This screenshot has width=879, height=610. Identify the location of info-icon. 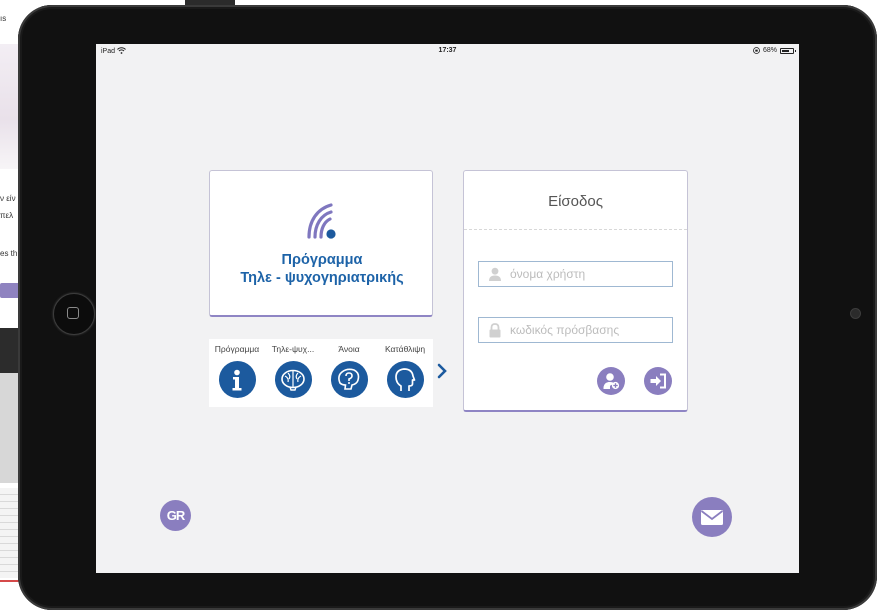
(237, 379).